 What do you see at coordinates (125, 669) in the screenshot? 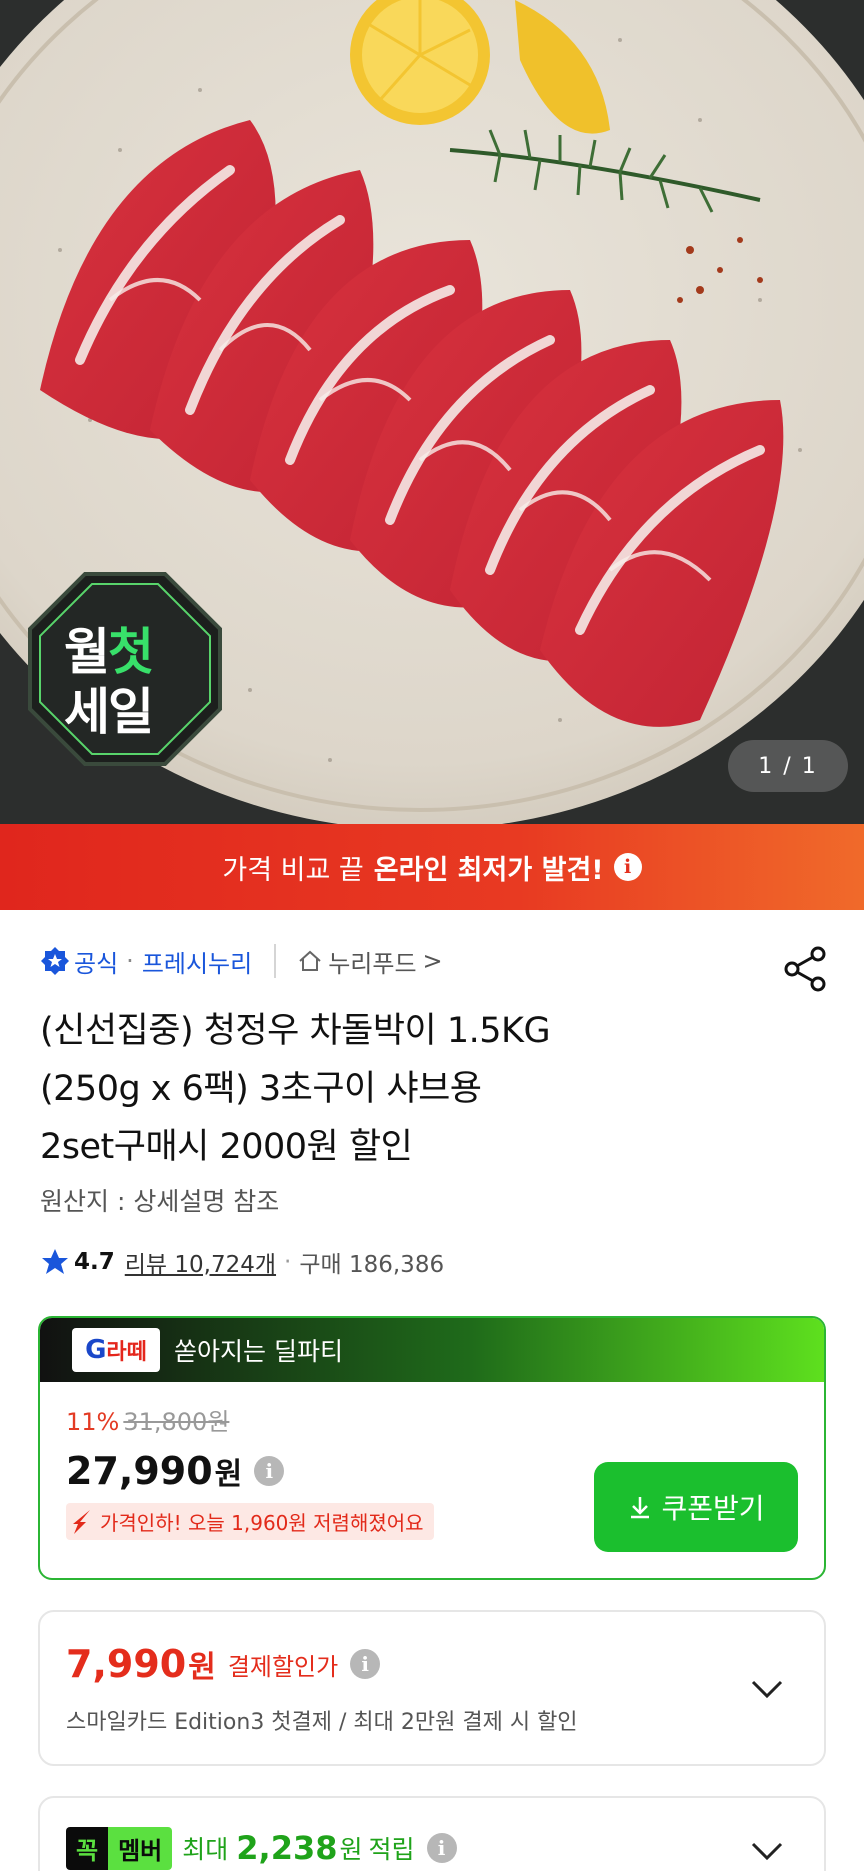
I see `monthly-sale-badge: 월첫 세일` at bounding box center [125, 669].